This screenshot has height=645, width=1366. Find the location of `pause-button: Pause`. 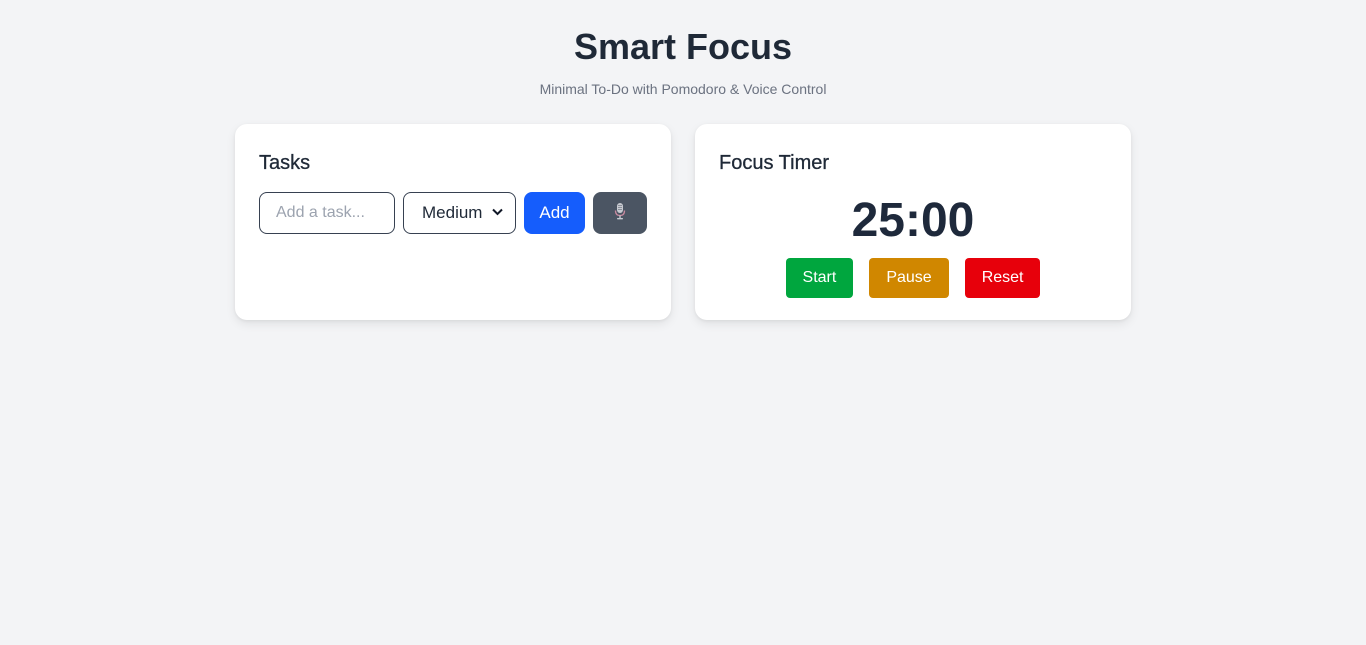

pause-button: Pause is located at coordinates (909, 278).